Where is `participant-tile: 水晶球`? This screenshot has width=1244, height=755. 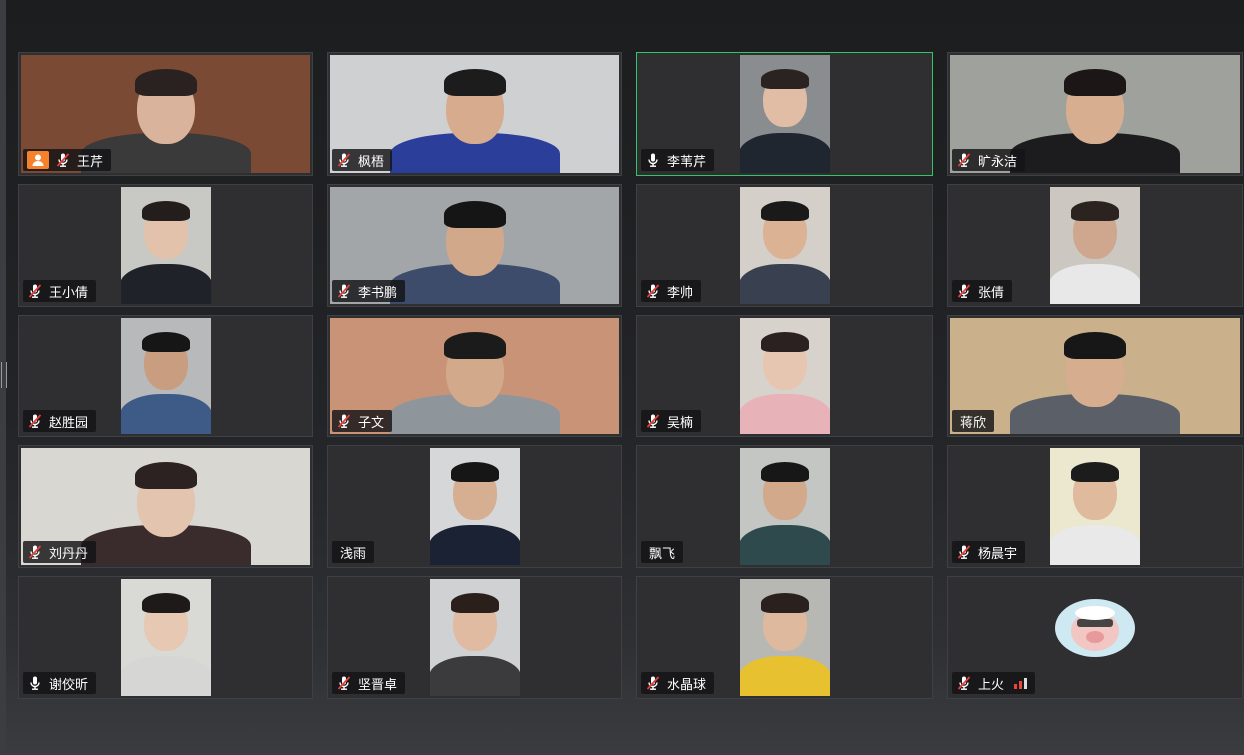 participant-tile: 水晶球 is located at coordinates (784, 637).